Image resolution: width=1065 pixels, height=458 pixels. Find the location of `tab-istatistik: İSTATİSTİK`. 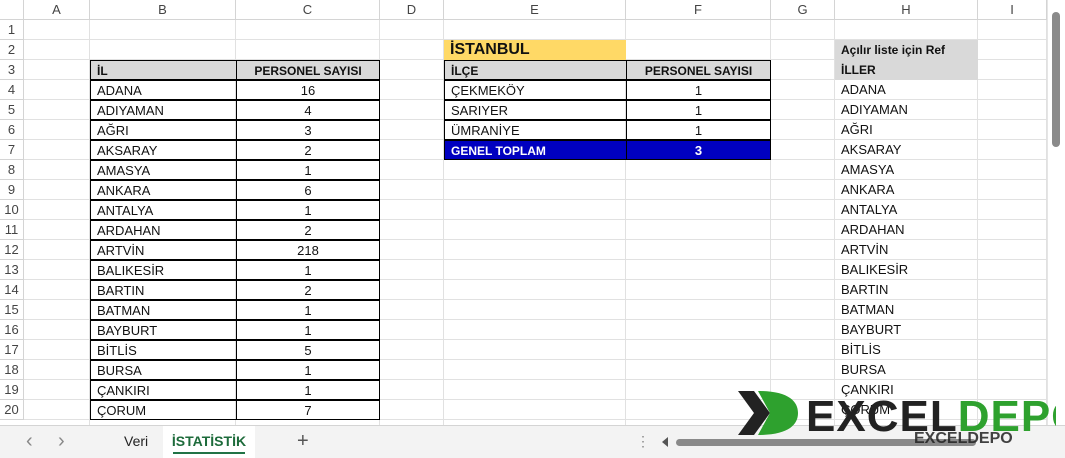

tab-istatistik: İSTATİSTİK is located at coordinates (209, 442).